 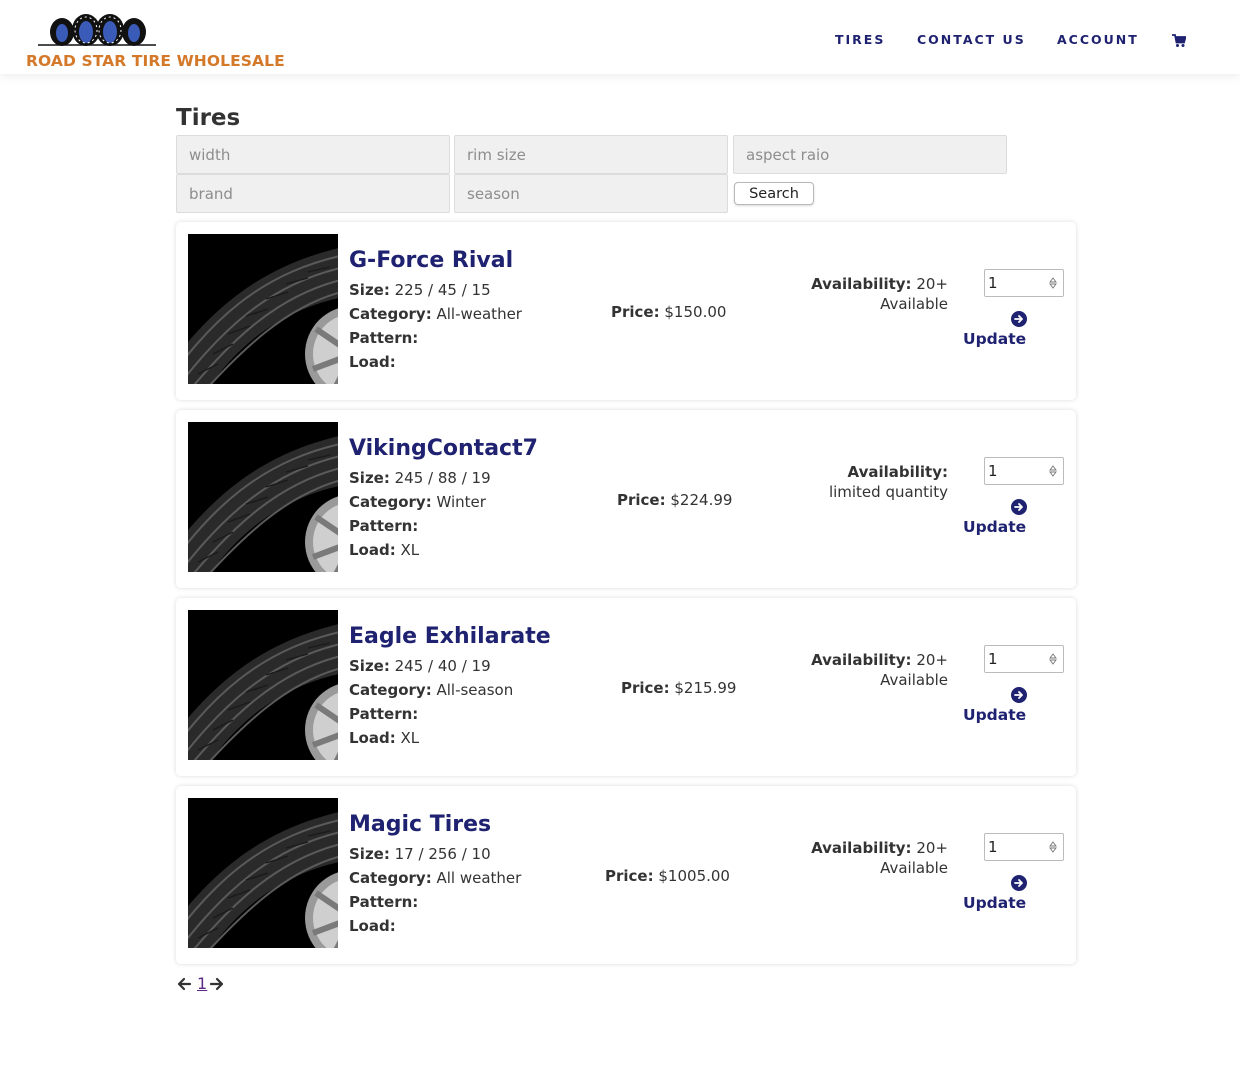 What do you see at coordinates (1098, 39) in the screenshot?
I see `nav-account: ACCOUNT` at bounding box center [1098, 39].